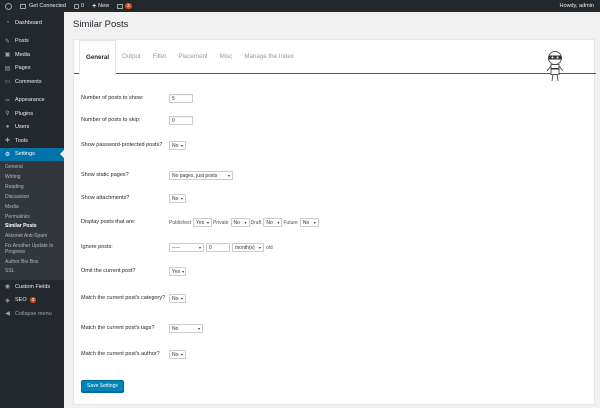 This screenshot has width=600, height=408. What do you see at coordinates (32, 314) in the screenshot?
I see `collapse-menu-button: ◀ Collapse menu` at bounding box center [32, 314].